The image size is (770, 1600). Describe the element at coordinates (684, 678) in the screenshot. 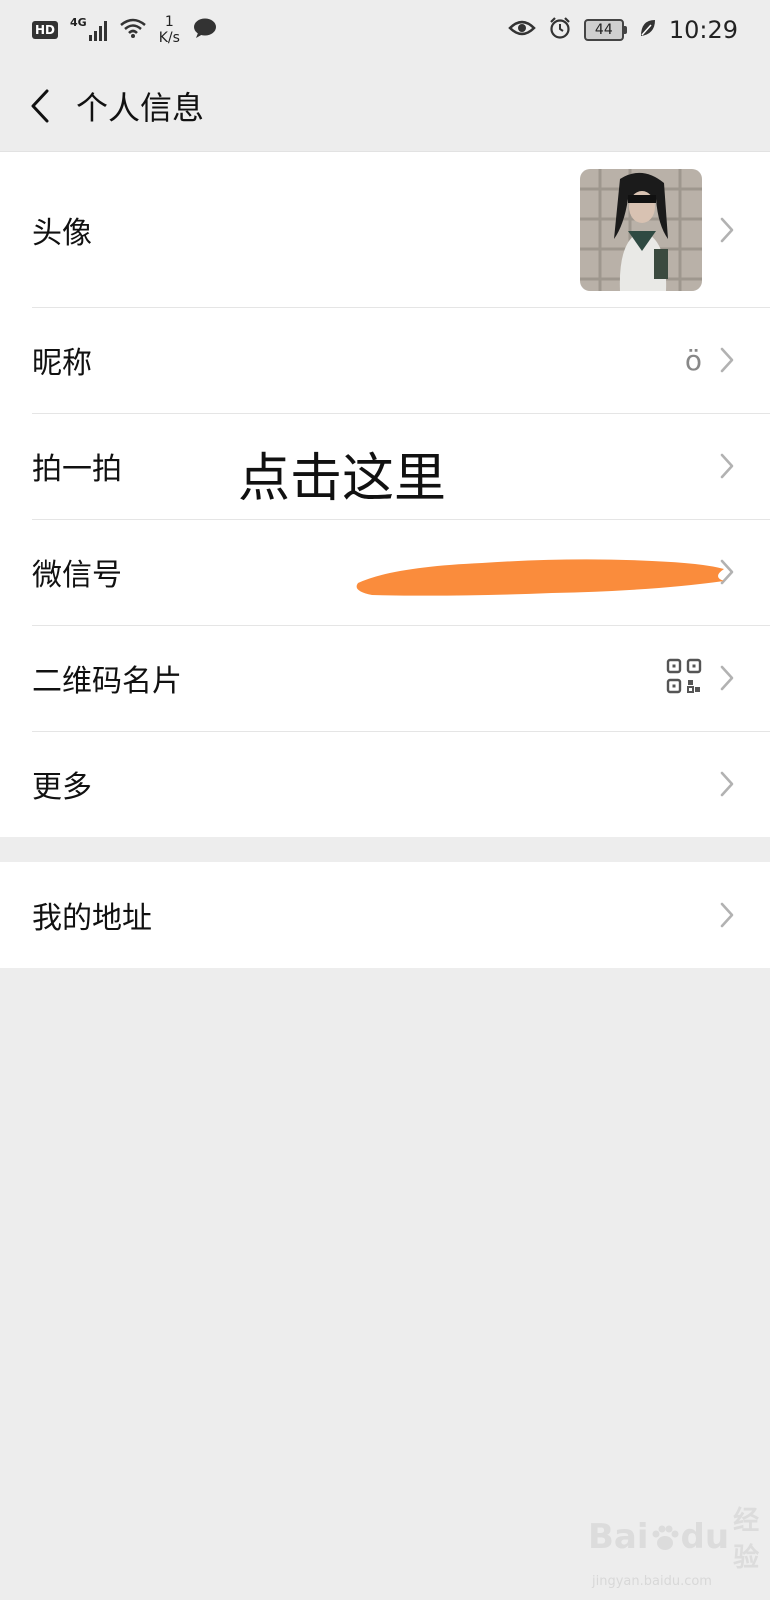

I see `qr-code-icon` at that location.